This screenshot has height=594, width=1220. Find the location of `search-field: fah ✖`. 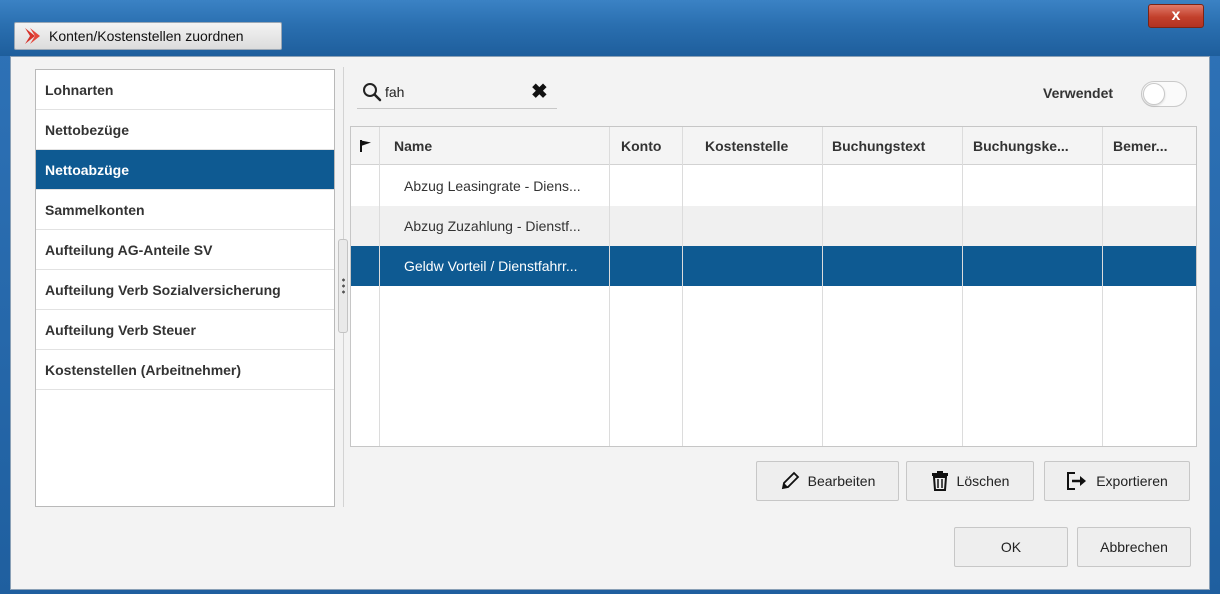

search-field: fah ✖ is located at coordinates (457, 92).